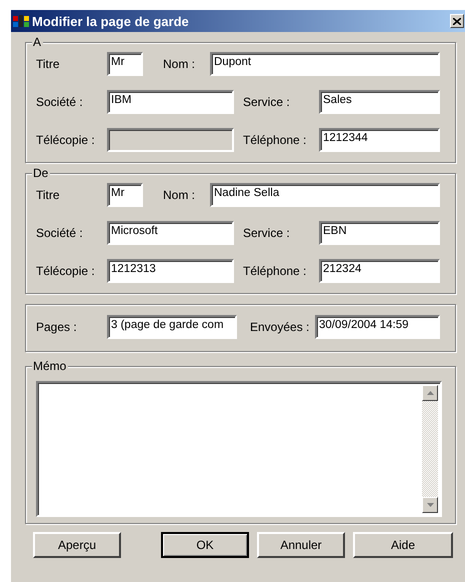  What do you see at coordinates (41, 173) in the screenshot?
I see `group-label: De` at bounding box center [41, 173].